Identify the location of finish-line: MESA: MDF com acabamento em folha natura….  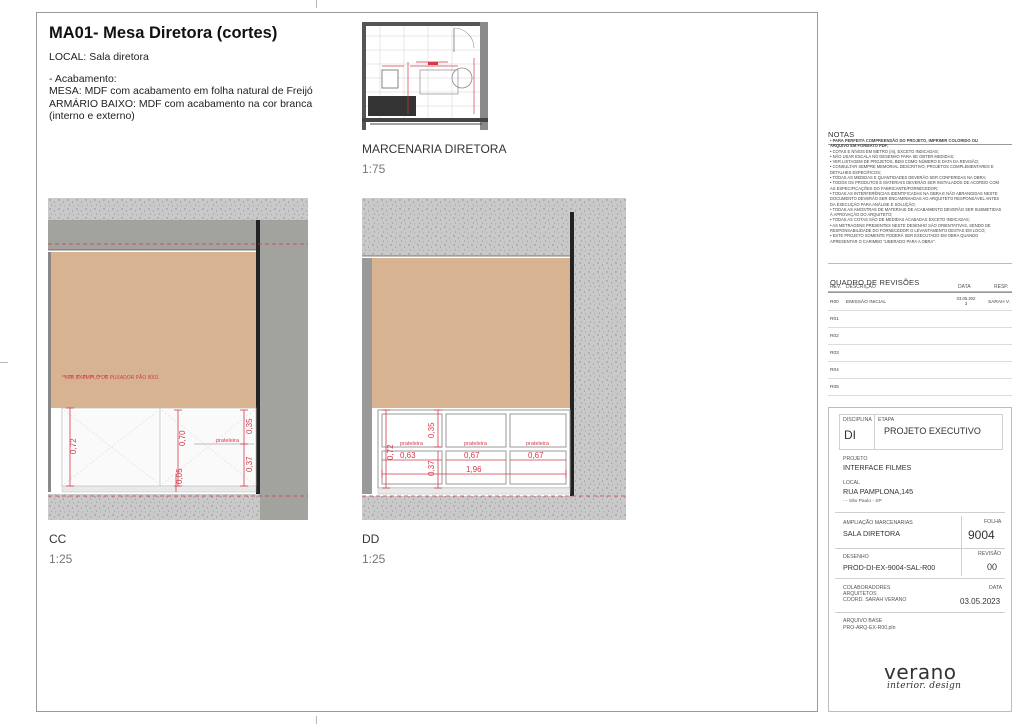
(181, 91).